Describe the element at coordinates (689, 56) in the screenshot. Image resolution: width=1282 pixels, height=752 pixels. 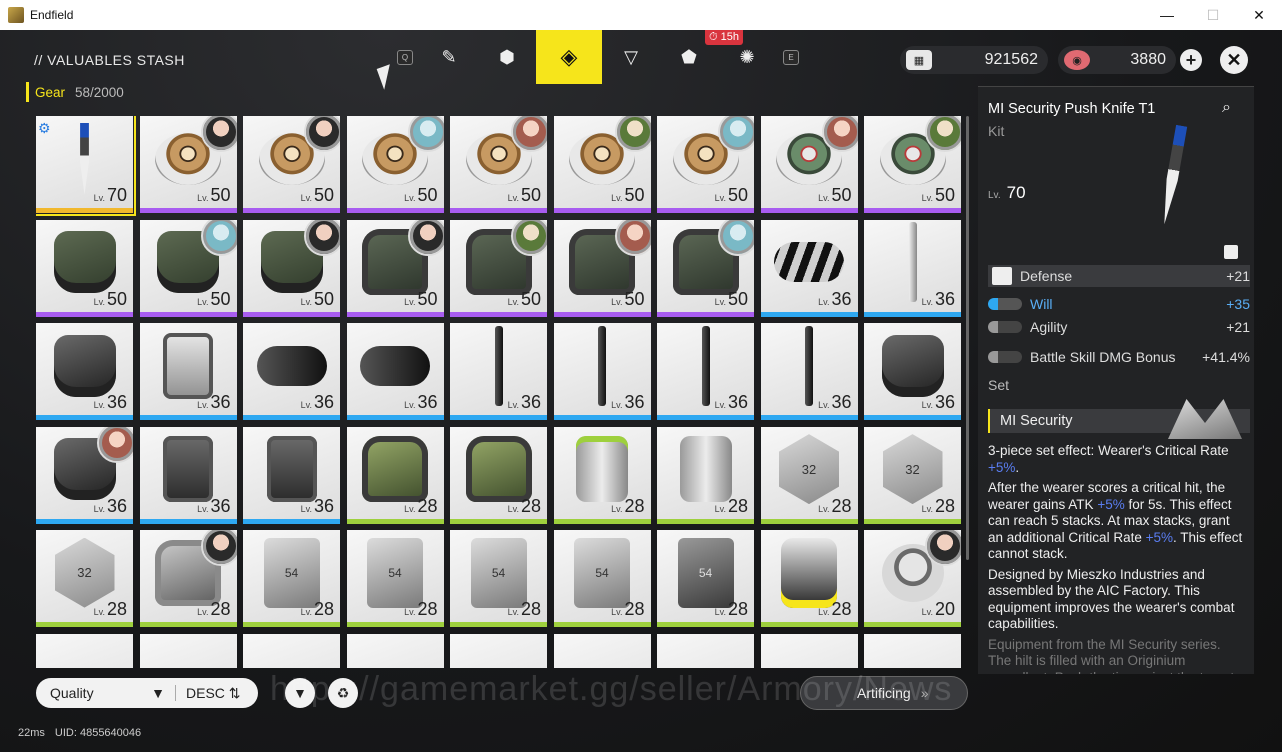
I see `crate-icon: ⬟` at that location.